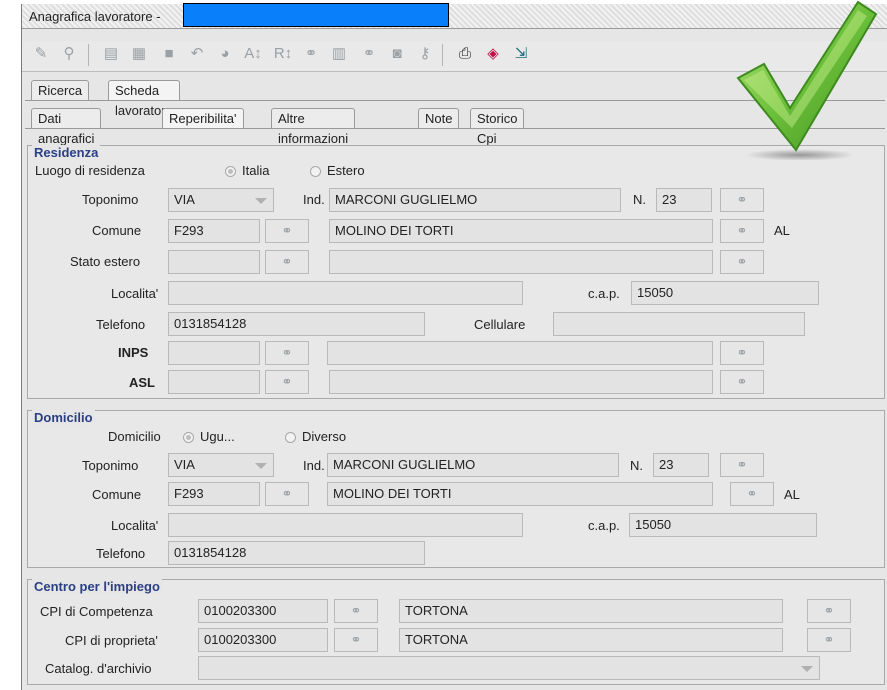 This screenshot has width=887, height=690. What do you see at coordinates (253, 54) in the screenshot?
I see `sort-icon: A↕` at bounding box center [253, 54].